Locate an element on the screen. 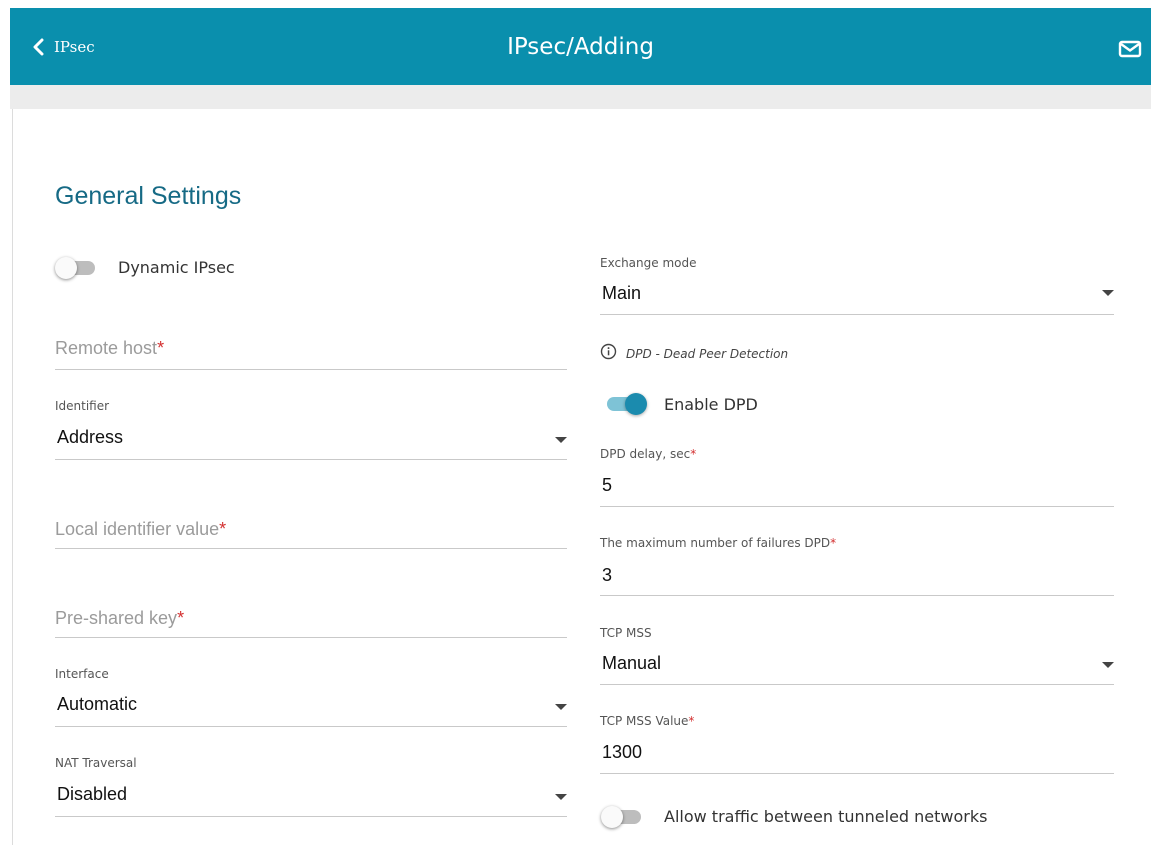 The width and height of the screenshot is (1151, 845). allow-traffic-label: Allow traffic between tunneled networks is located at coordinates (826, 816).